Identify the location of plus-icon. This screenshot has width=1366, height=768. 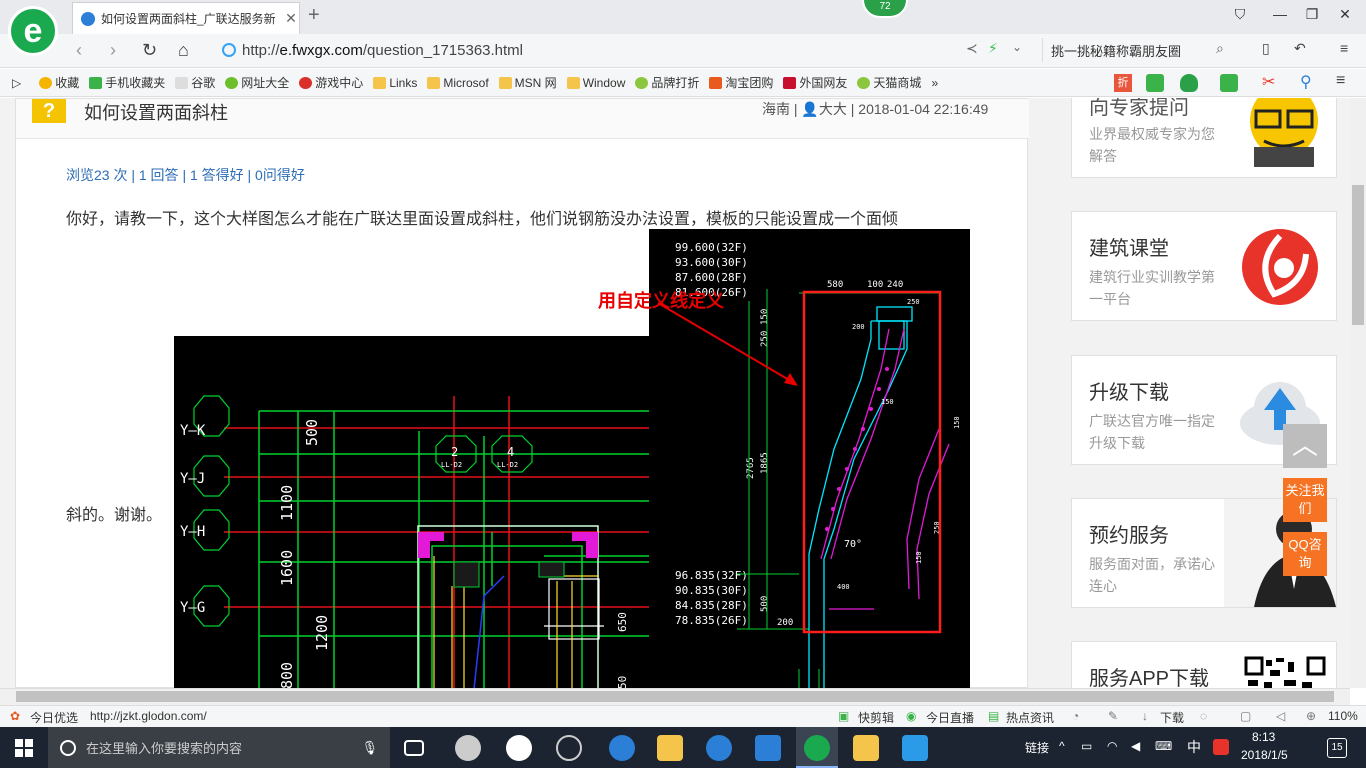
(1229, 83).